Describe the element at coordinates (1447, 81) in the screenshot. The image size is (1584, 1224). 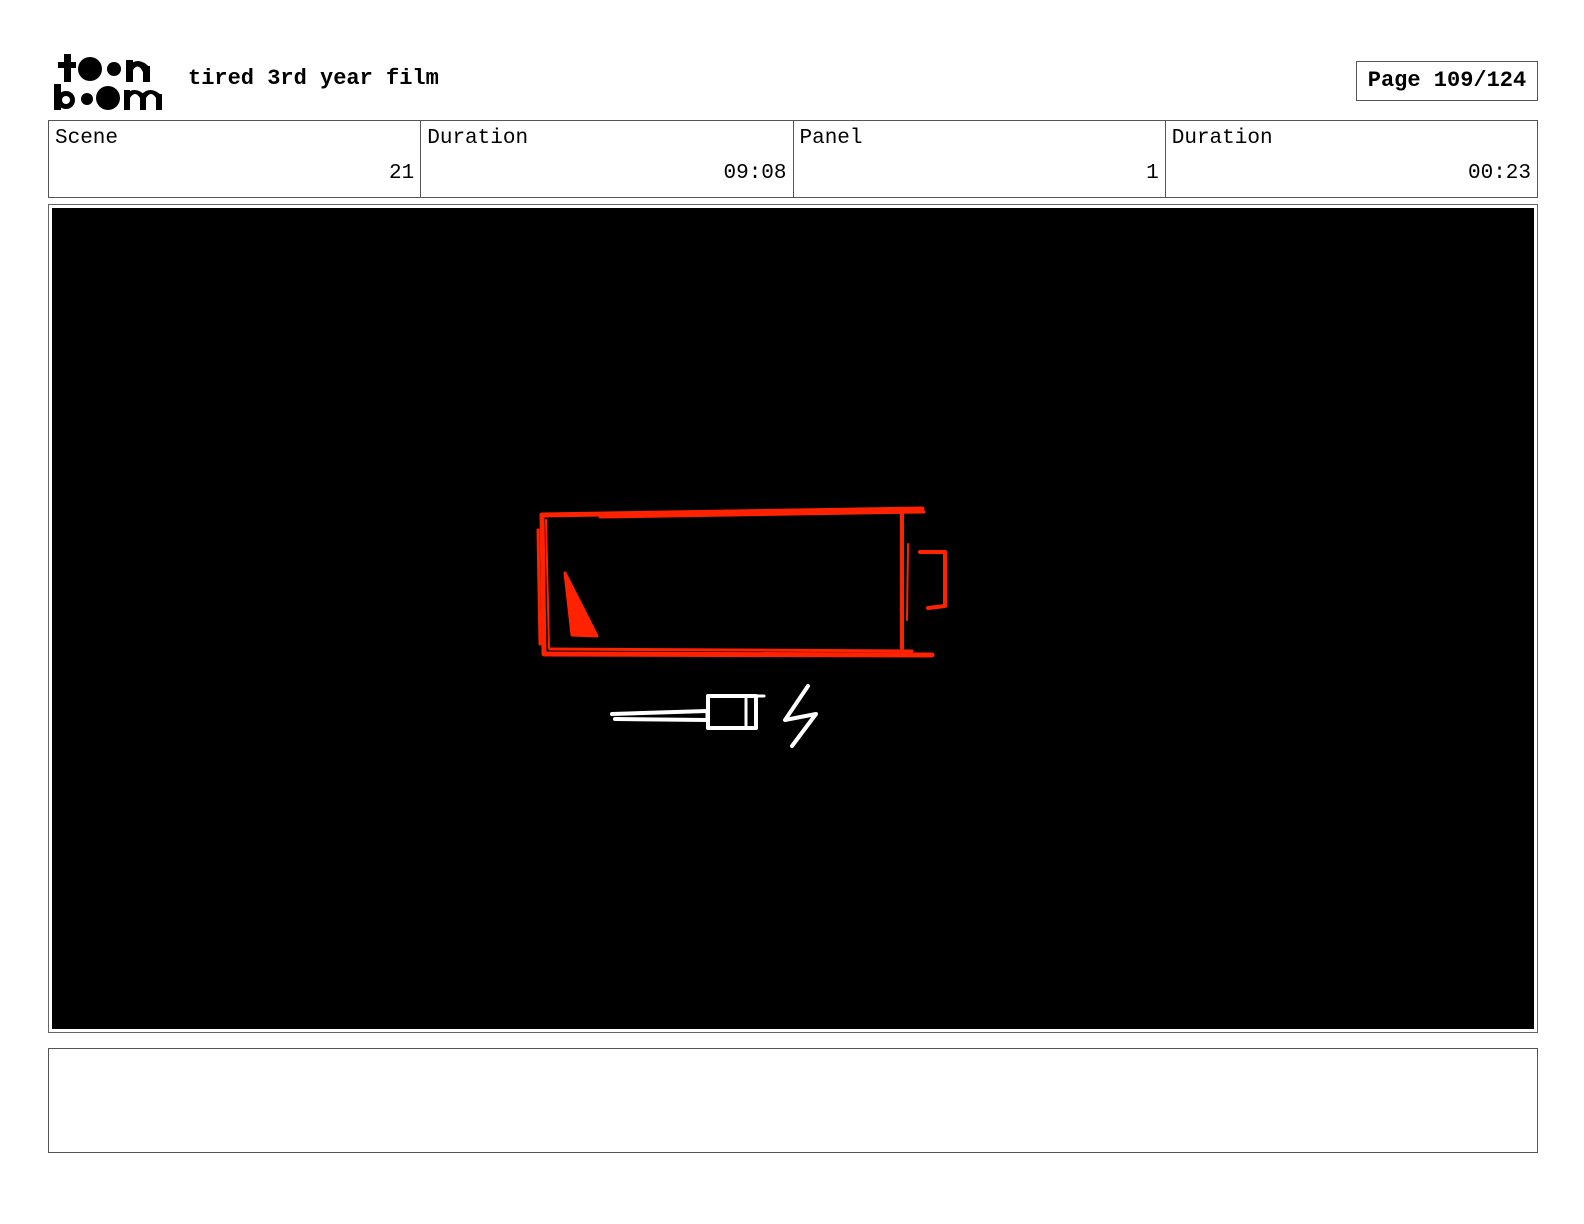
I see `page-number-box: Page 109/124` at that location.